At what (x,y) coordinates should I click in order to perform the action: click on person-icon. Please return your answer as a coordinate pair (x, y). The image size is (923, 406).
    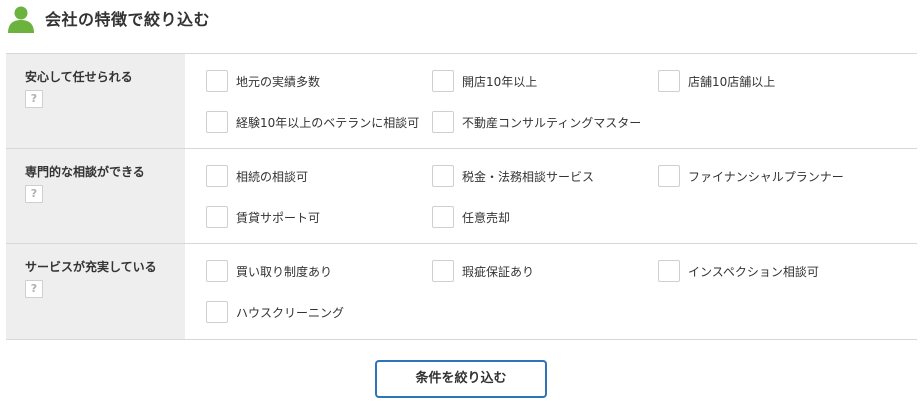
    Looking at the image, I should click on (21, 19).